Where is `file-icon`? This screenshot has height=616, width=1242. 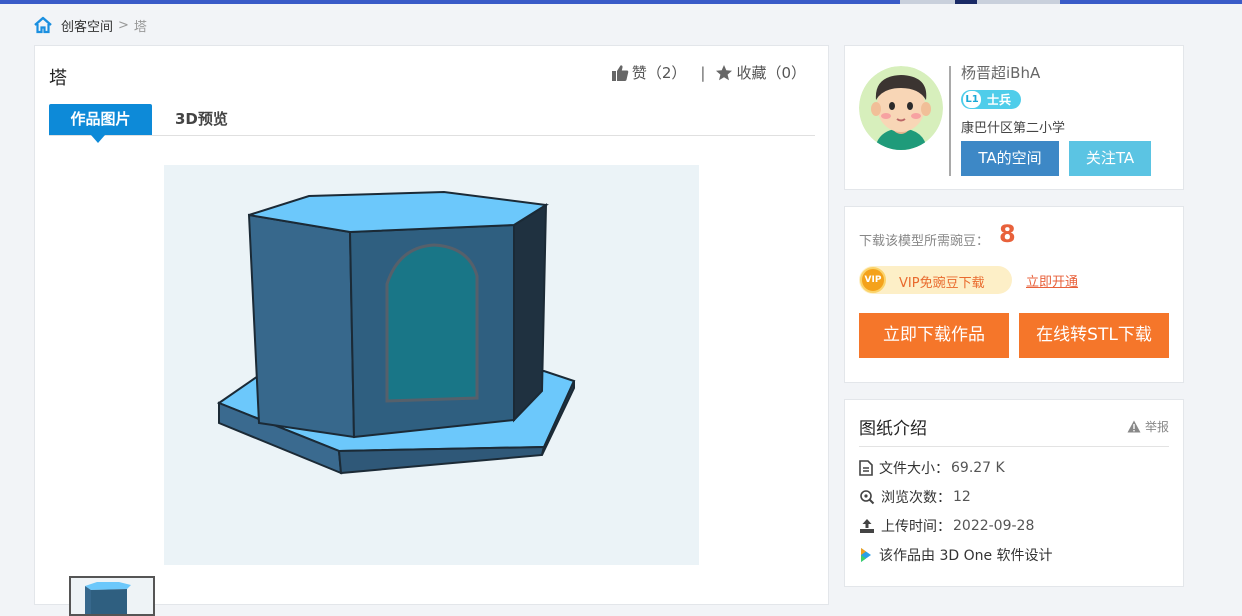
file-icon is located at coordinates (866, 468).